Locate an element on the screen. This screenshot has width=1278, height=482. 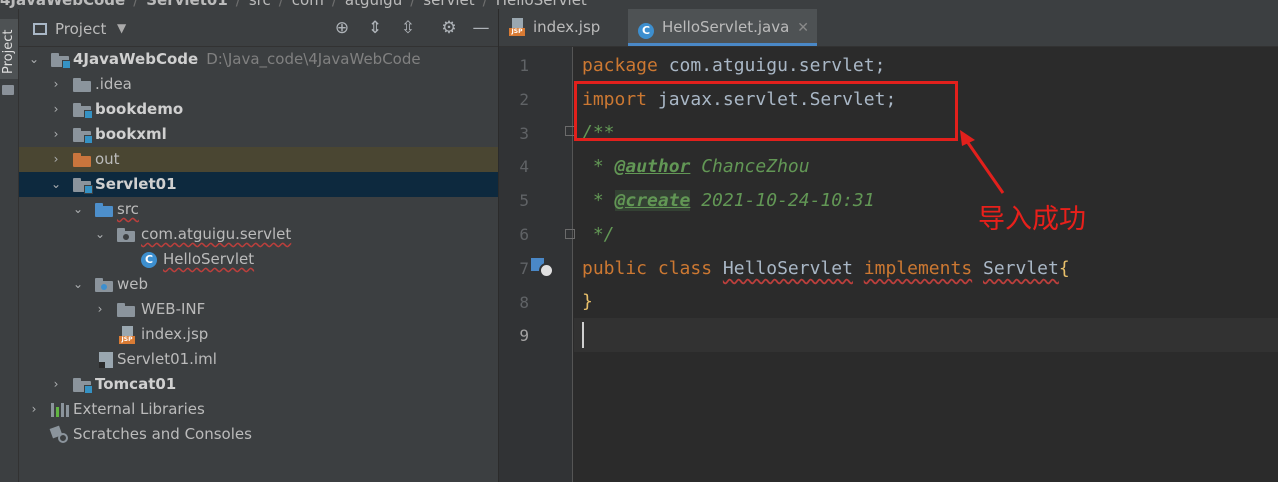
code-line-5: * @create 2021-10-24-10:31 is located at coordinates (728, 200).